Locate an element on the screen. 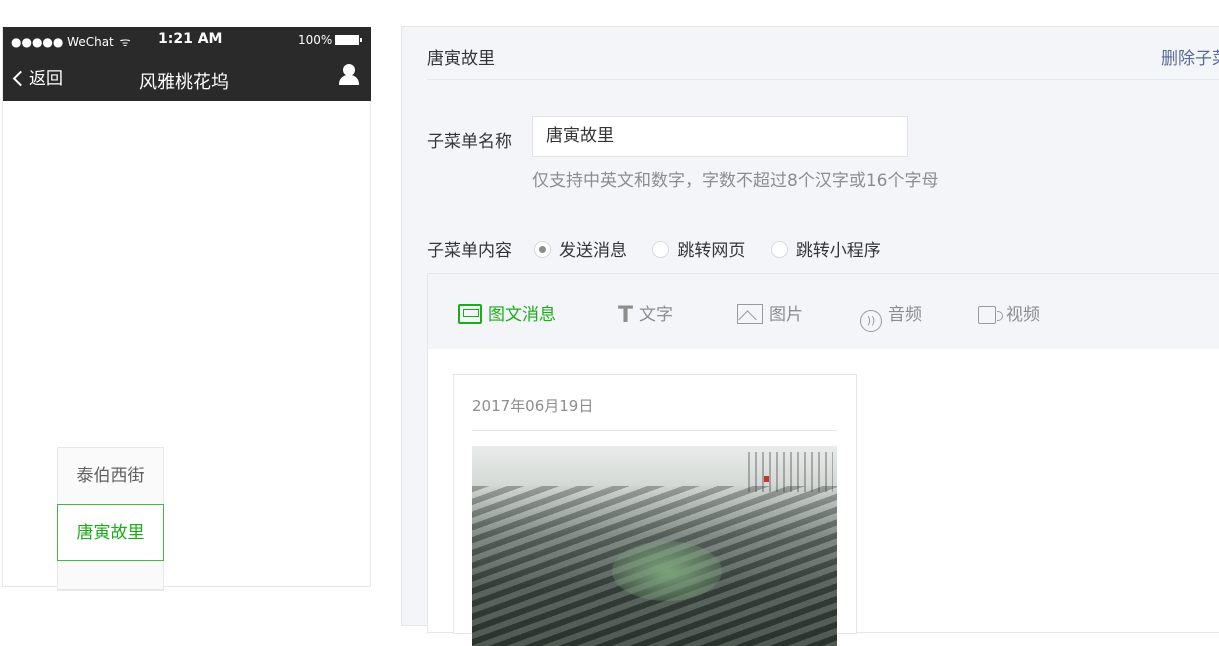 Image resolution: width=1219 pixels, height=646 pixels. battery-label: 100% is located at coordinates (330, 40).